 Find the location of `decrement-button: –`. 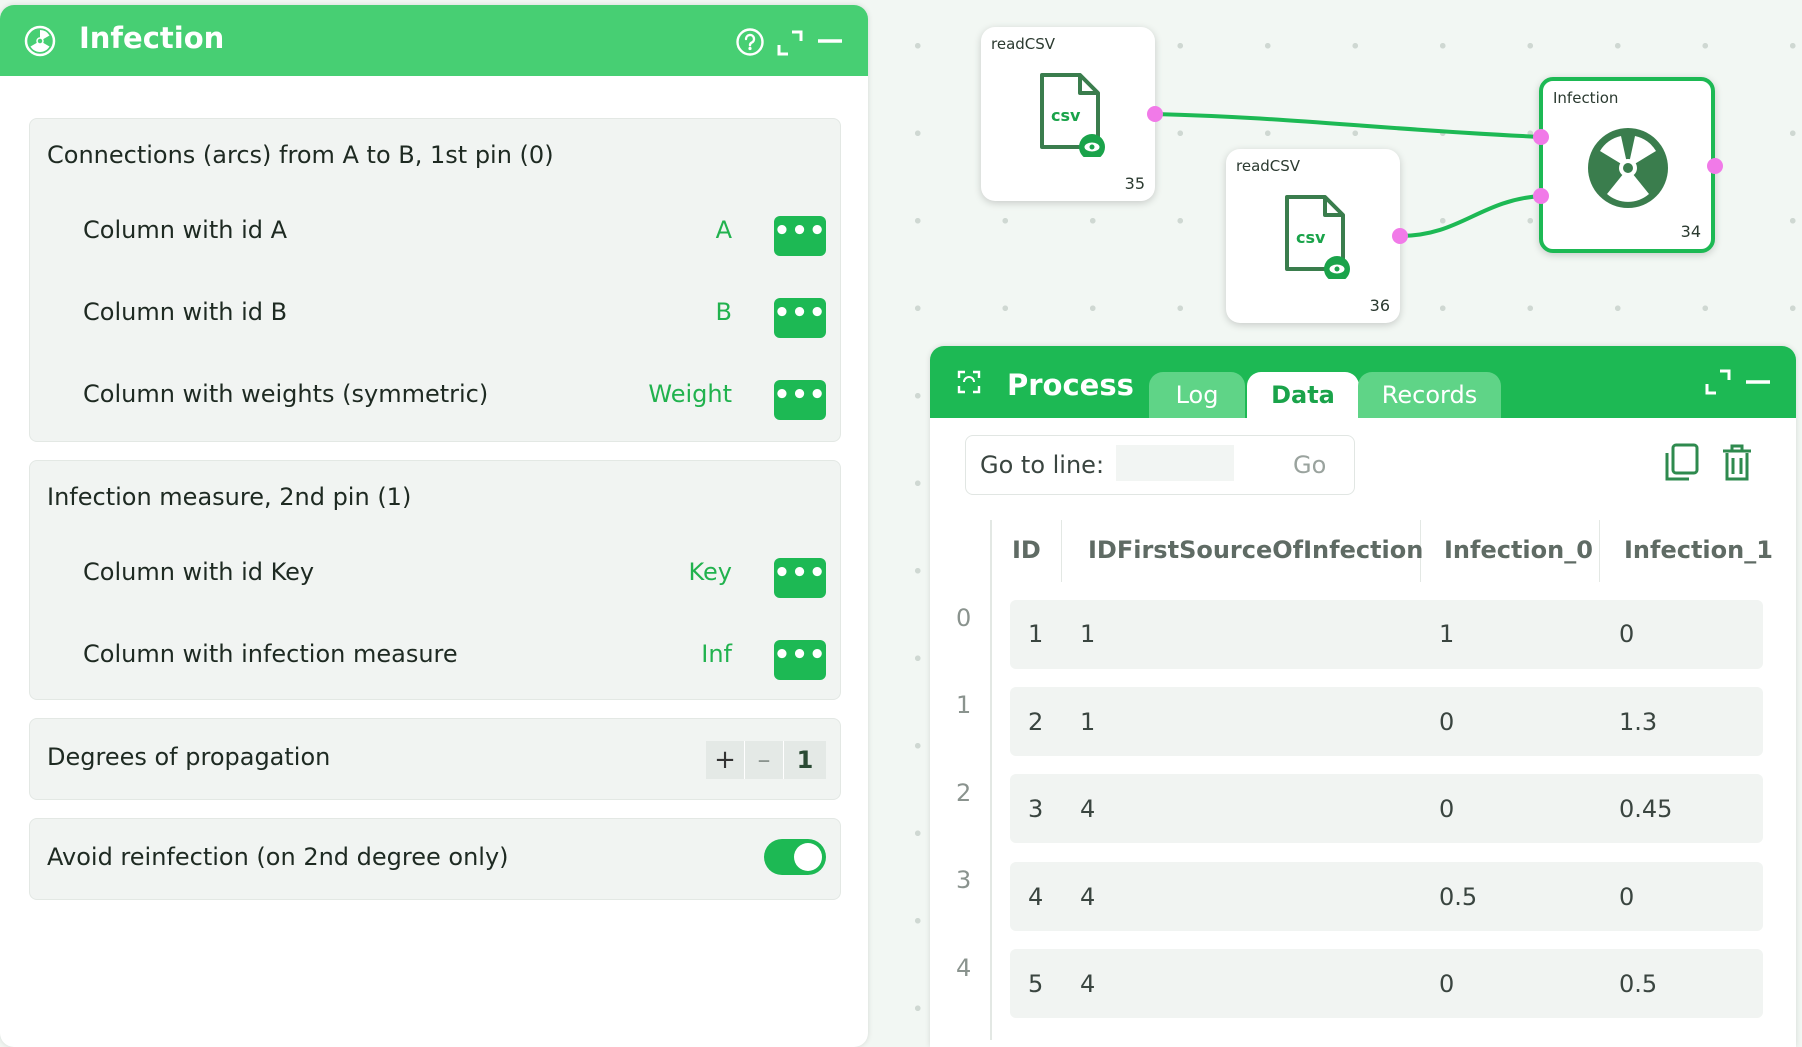

decrement-button: – is located at coordinates (764, 760).